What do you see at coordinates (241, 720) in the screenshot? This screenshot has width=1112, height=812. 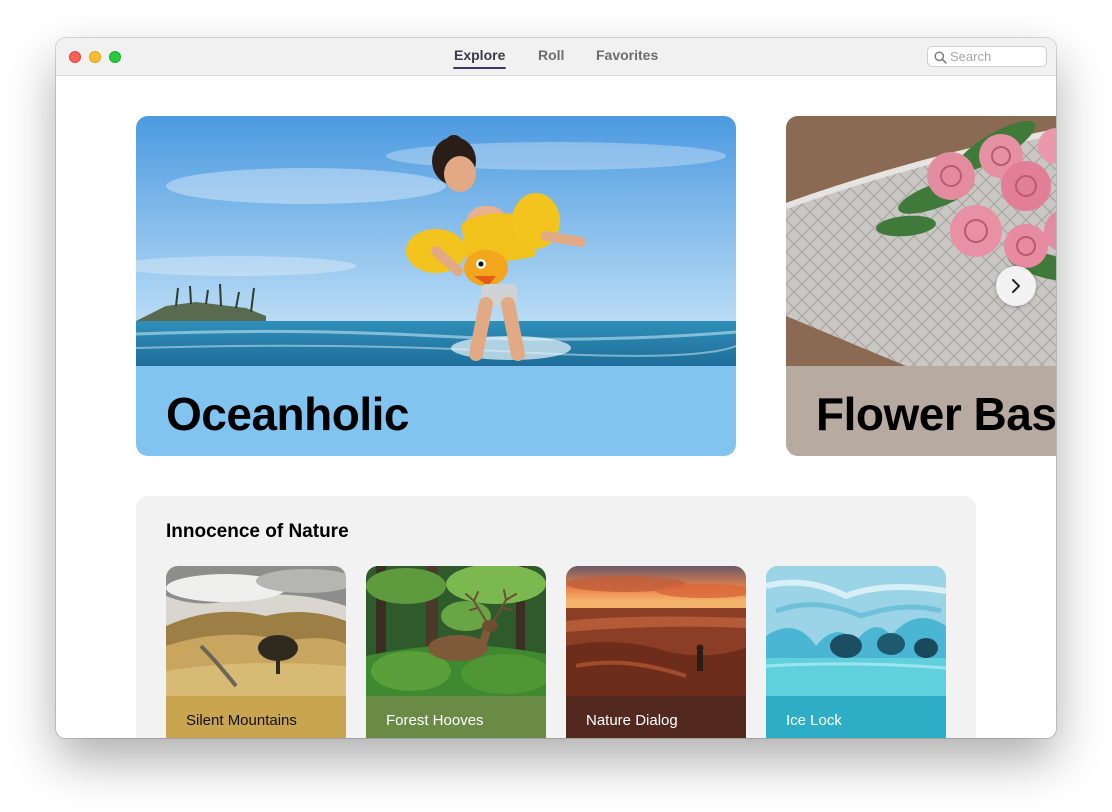 I see `card-label: Silent Mountains` at bounding box center [241, 720].